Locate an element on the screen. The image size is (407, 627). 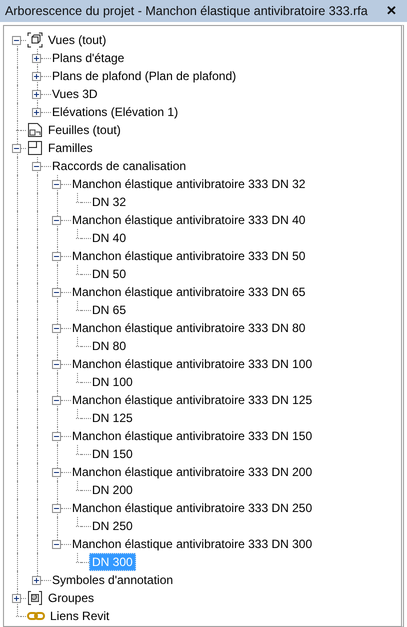
window-title: Arborescence du projet - Manchon élastique antivibratoire 333.rfa is located at coordinates (186, 11).